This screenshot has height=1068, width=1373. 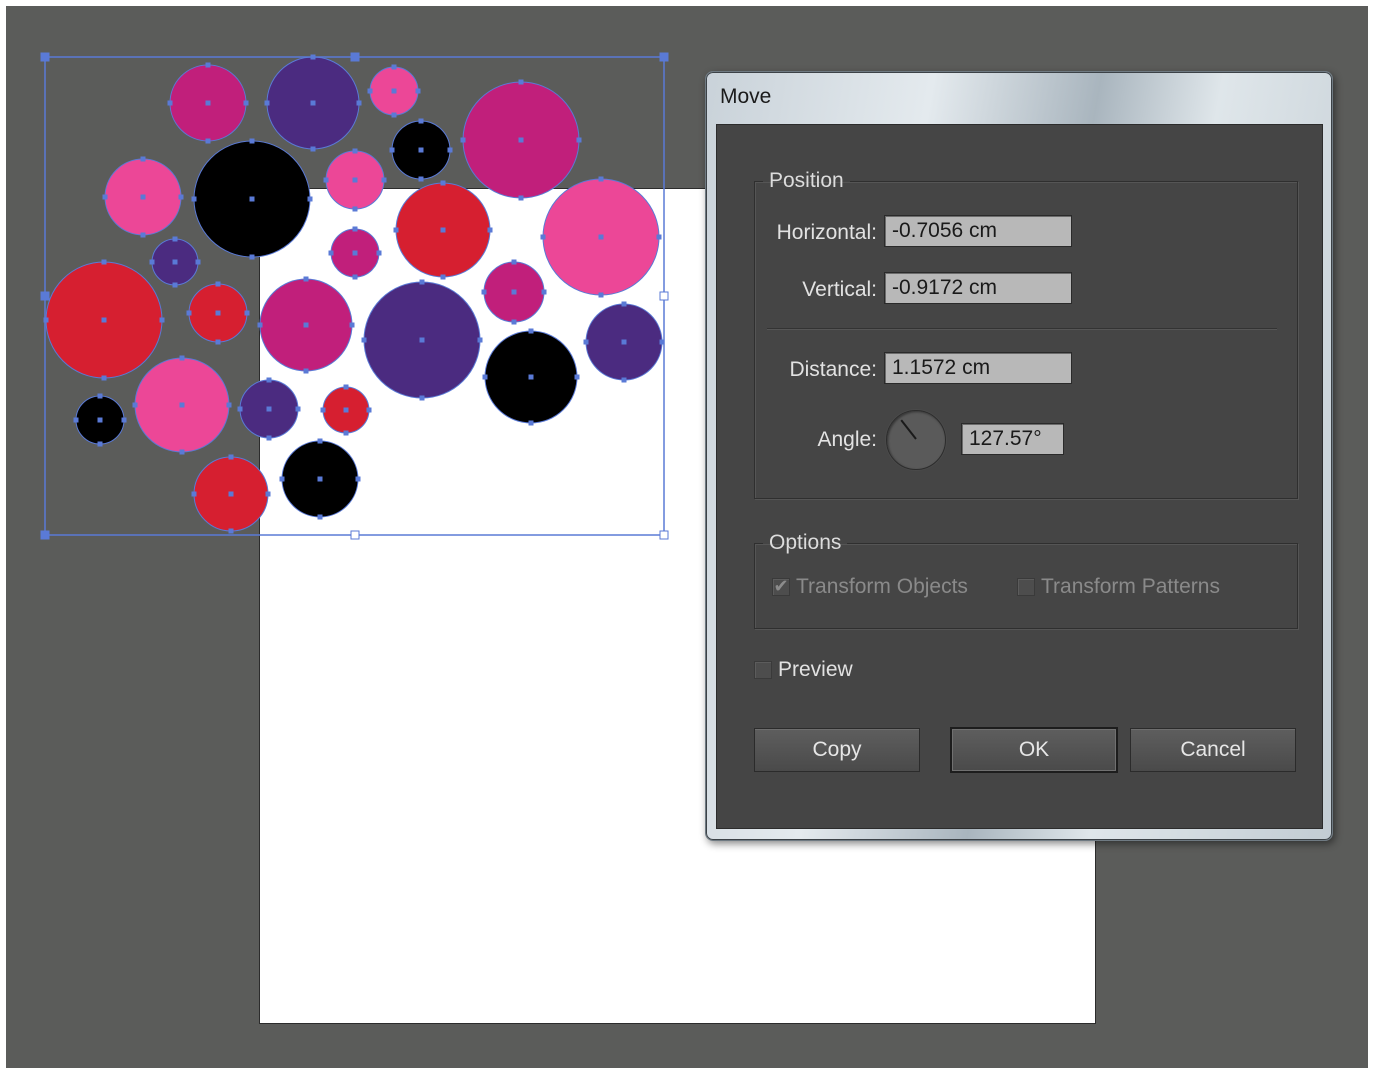 What do you see at coordinates (1213, 750) in the screenshot?
I see `cancel-button: Cancel` at bounding box center [1213, 750].